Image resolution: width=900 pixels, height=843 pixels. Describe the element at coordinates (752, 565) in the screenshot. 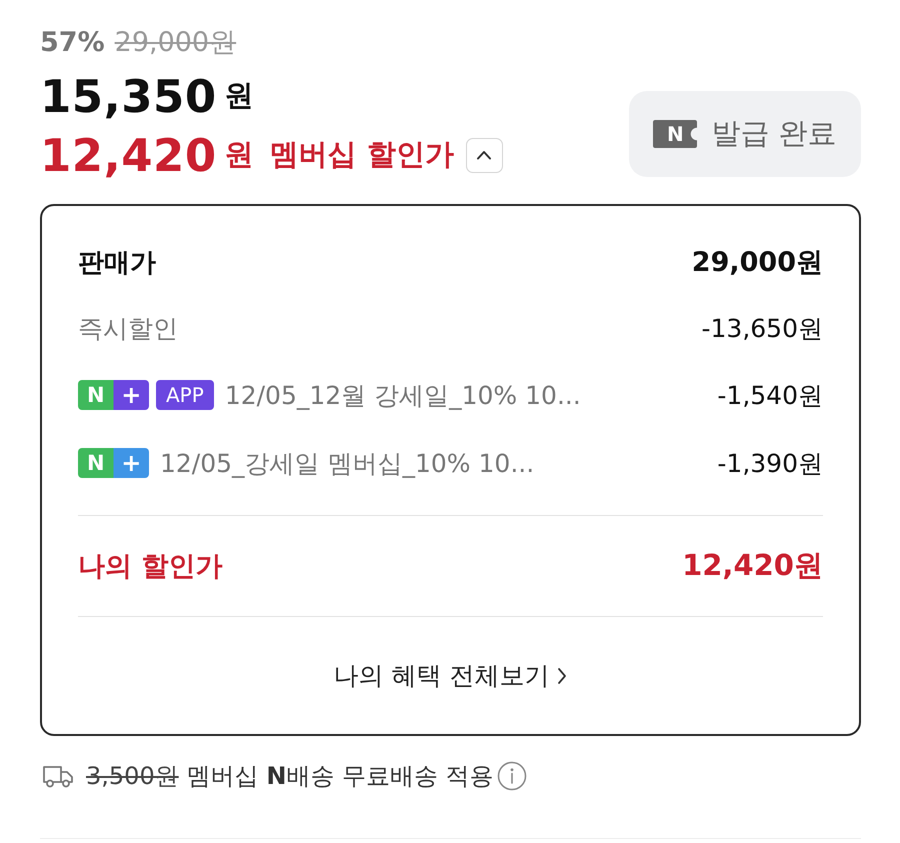

I see `my-price-value: 12,420원` at that location.